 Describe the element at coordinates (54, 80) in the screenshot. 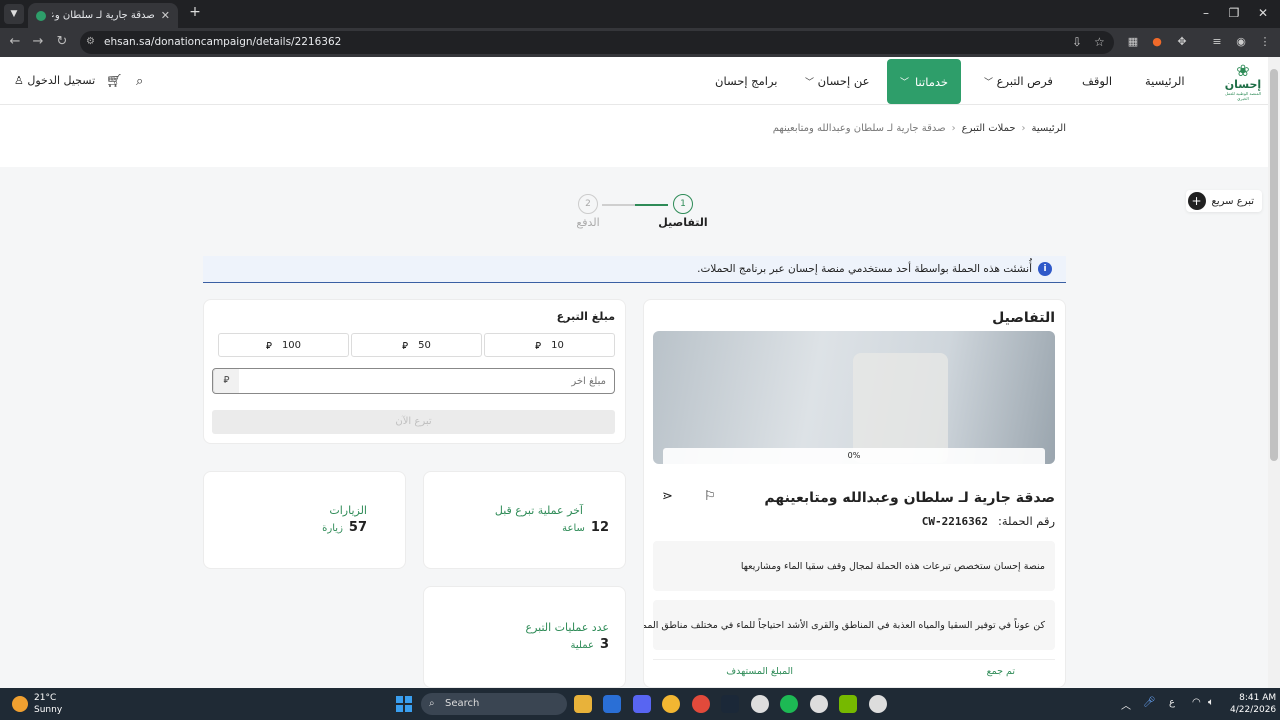

I see `login-button: تسجيل الدخول ♙` at that location.